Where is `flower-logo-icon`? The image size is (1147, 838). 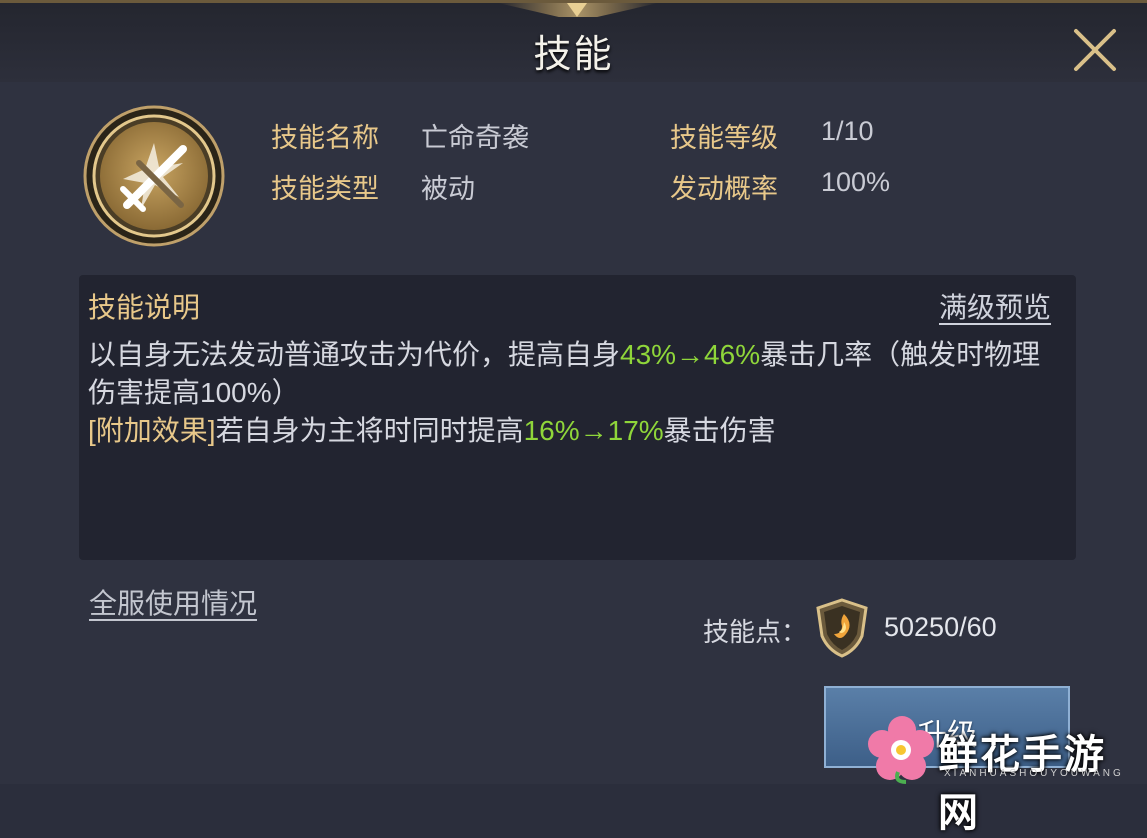
flower-logo-icon is located at coordinates (901, 750).